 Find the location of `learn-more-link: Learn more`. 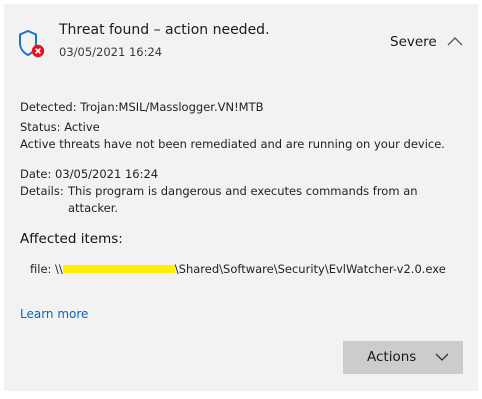

learn-more-link: Learn more is located at coordinates (54, 314).